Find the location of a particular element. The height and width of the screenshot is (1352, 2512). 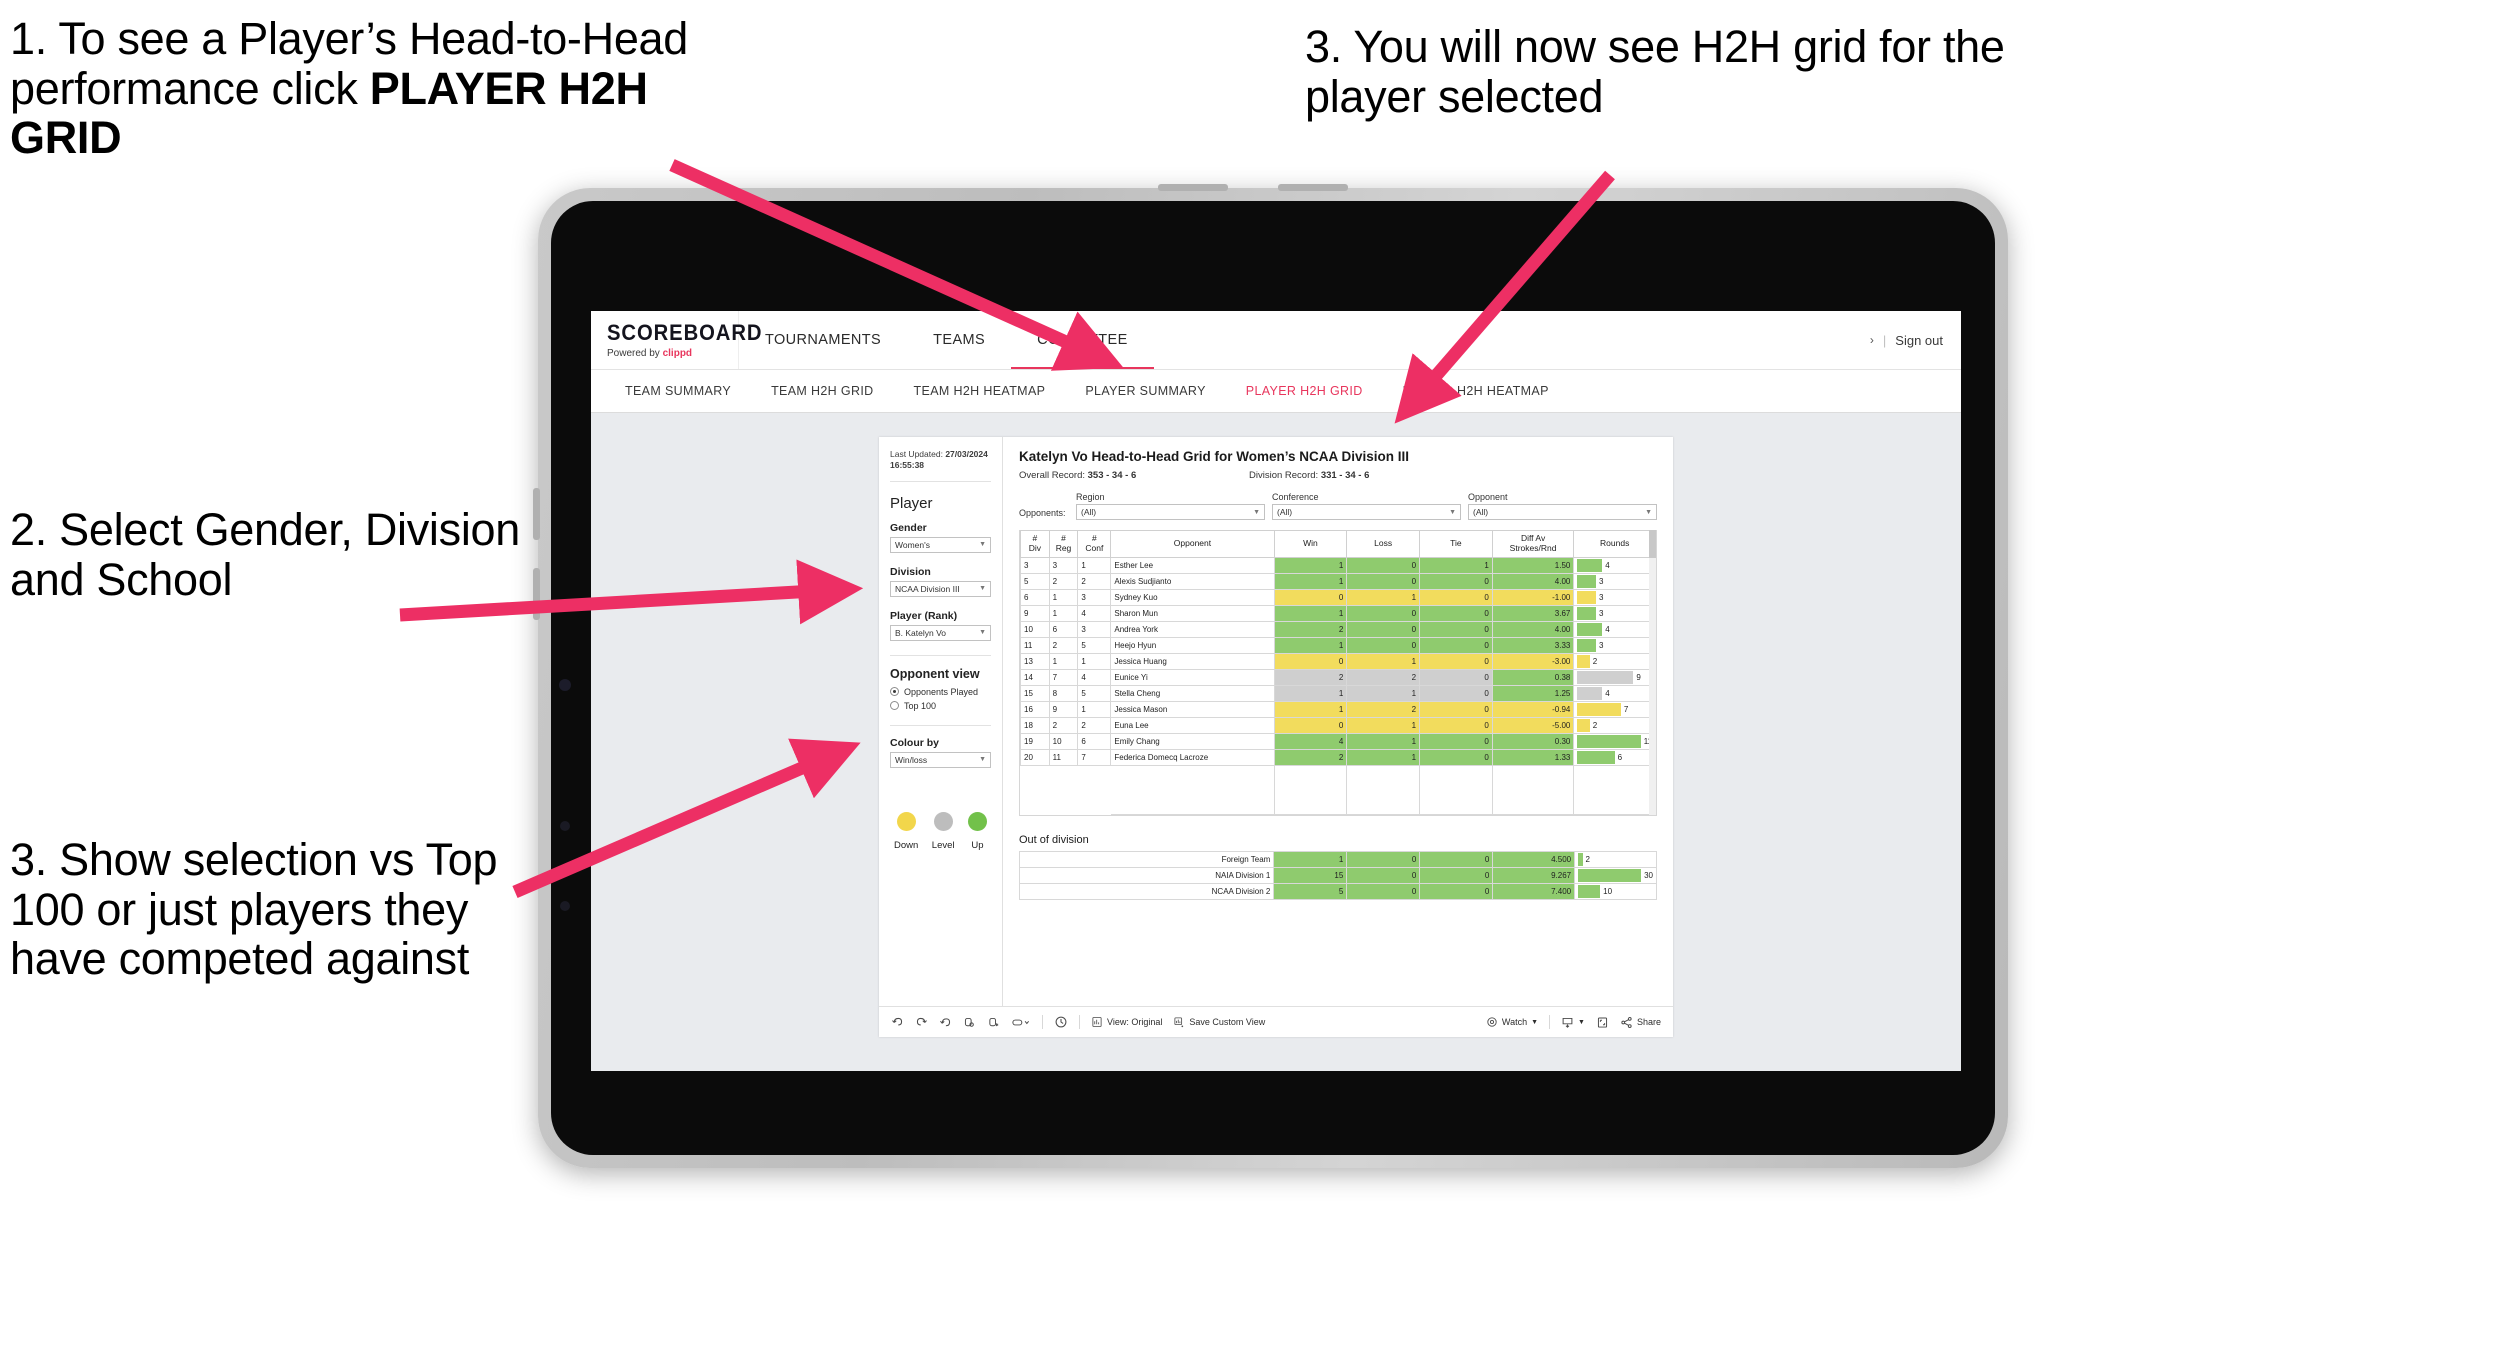

ood-cell-rounds: 10 is located at coordinates (1615, 891).